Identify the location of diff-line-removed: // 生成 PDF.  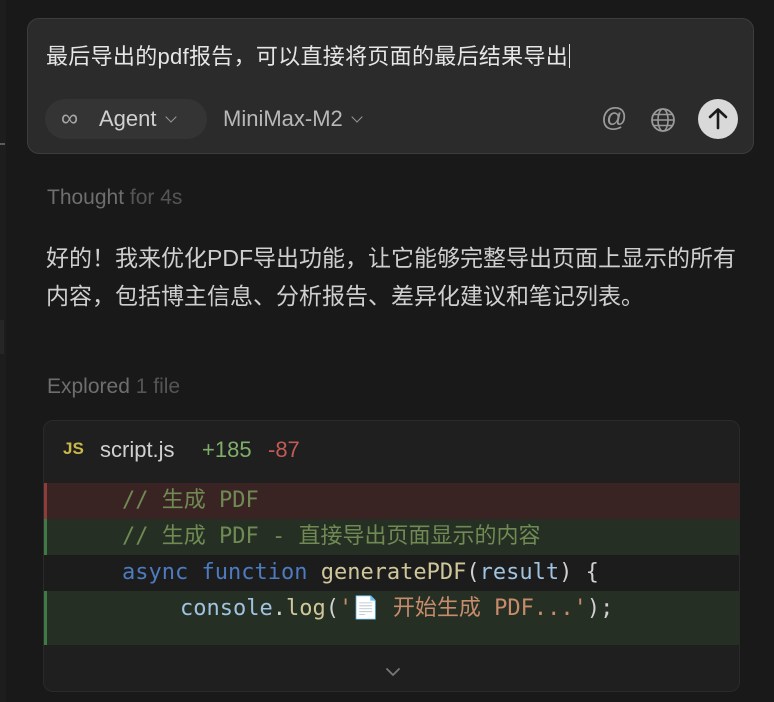
(391, 501).